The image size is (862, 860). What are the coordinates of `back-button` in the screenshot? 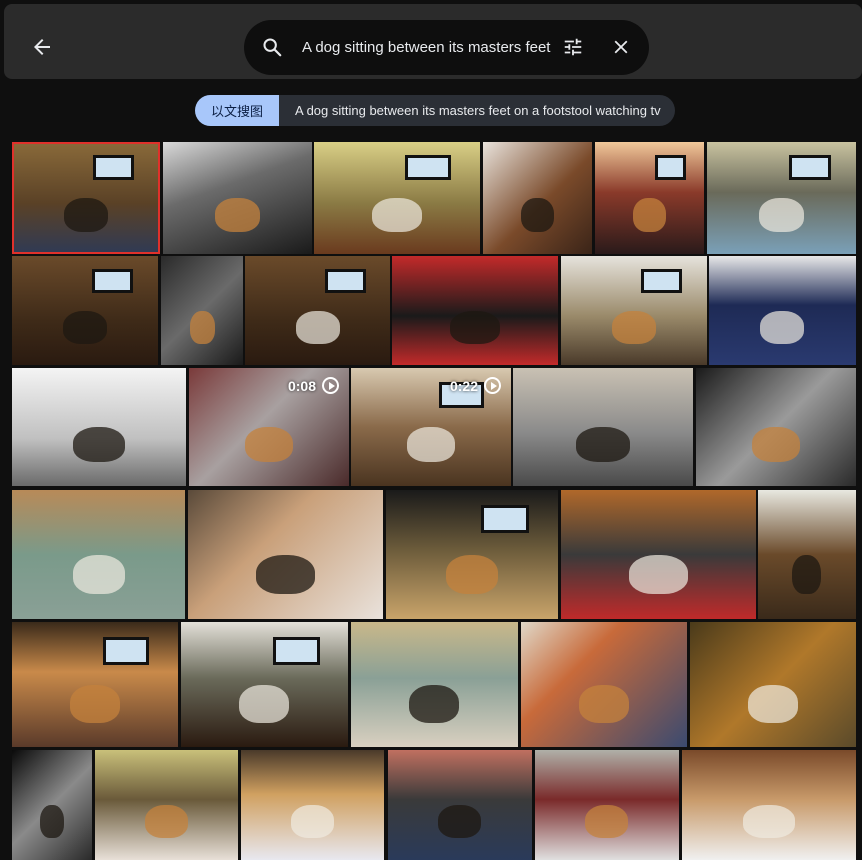 It's located at (42, 47).